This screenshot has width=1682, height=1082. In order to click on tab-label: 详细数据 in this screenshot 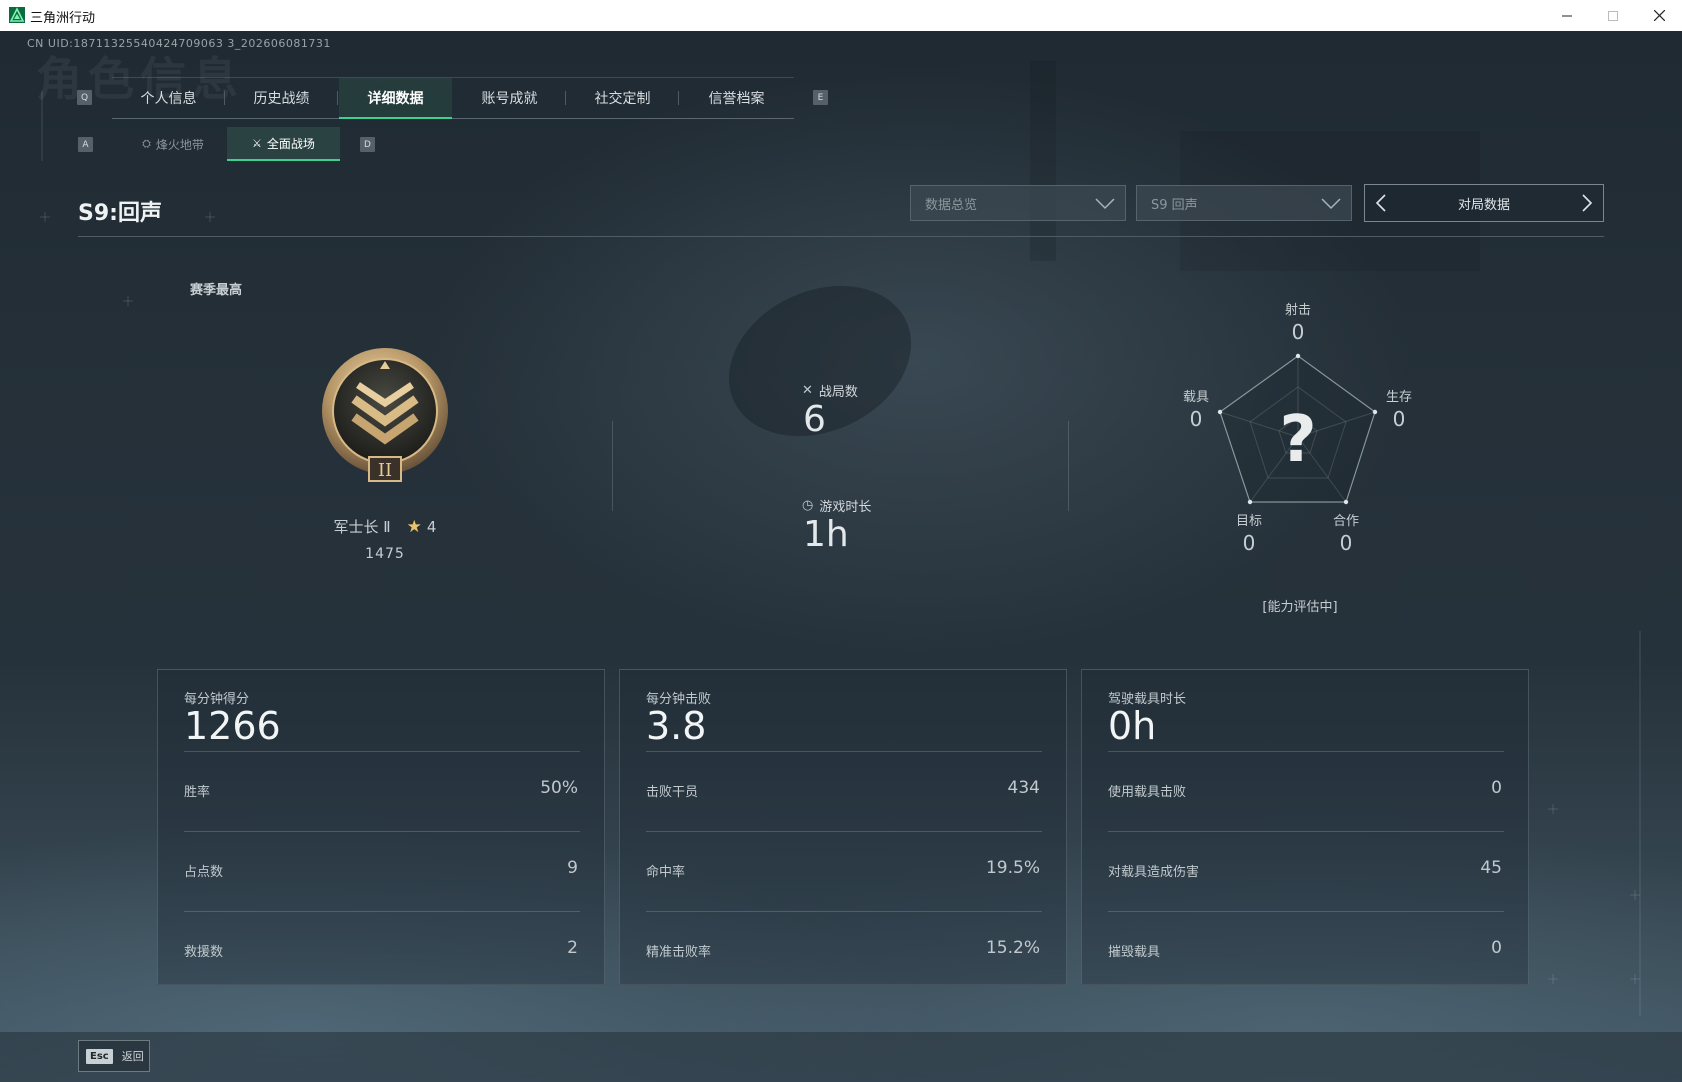, I will do `click(395, 98)`.